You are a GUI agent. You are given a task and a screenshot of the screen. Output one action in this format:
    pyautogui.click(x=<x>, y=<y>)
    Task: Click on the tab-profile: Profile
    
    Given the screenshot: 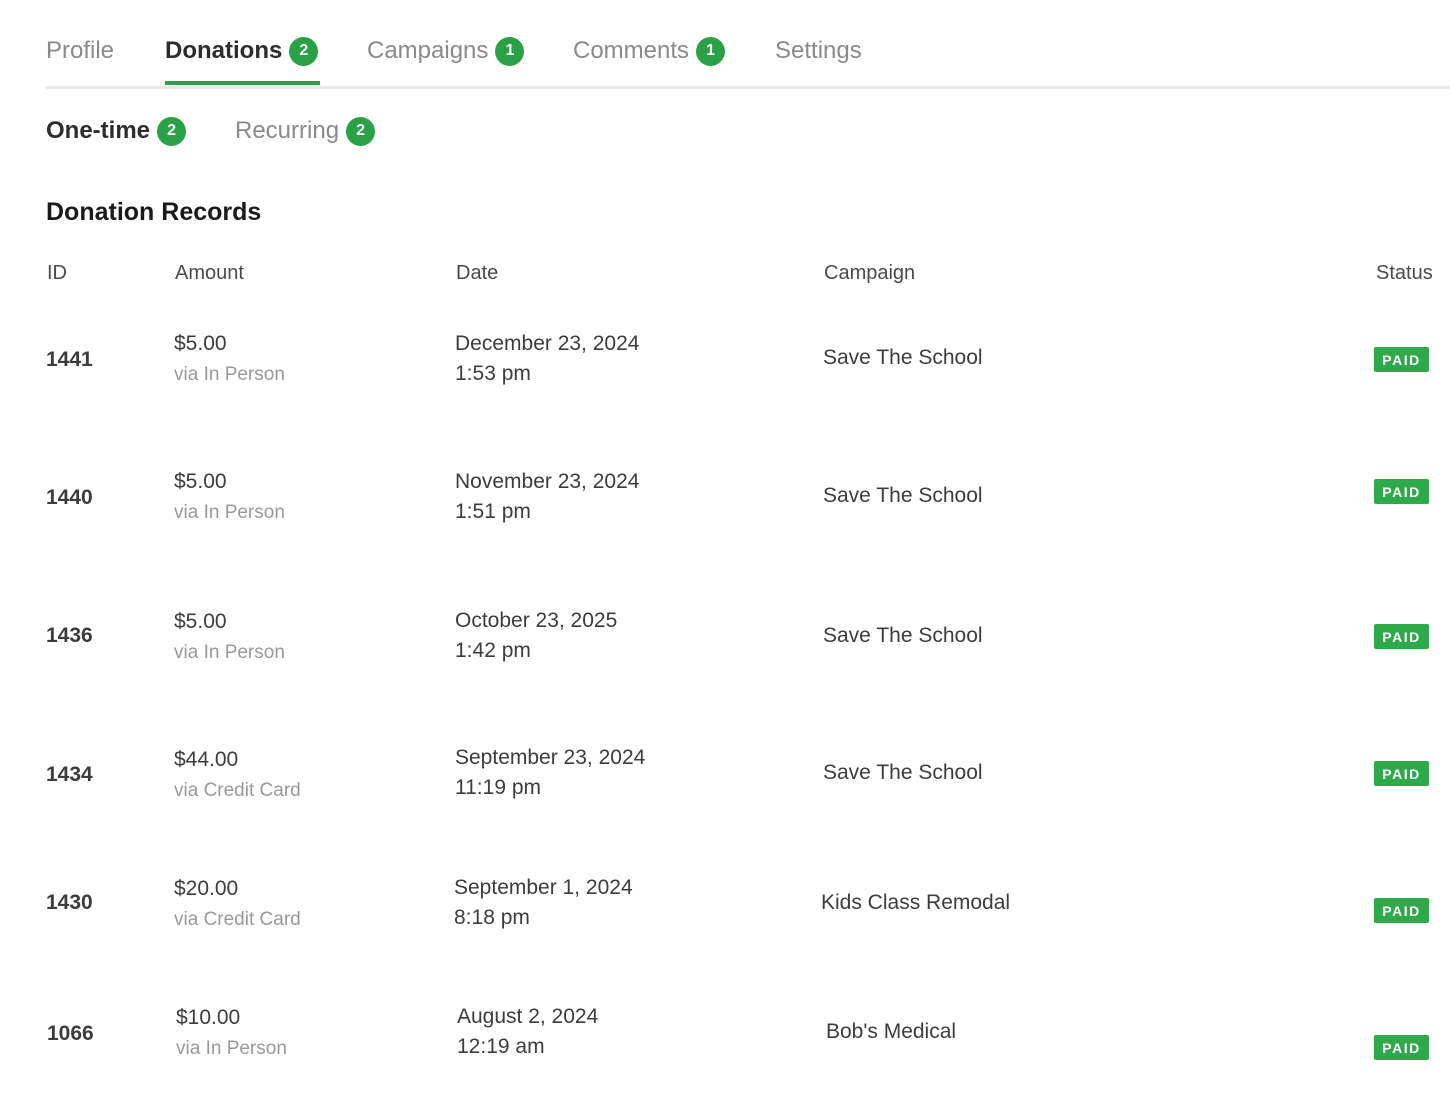 What is the action you would take?
    pyautogui.click(x=80, y=51)
    